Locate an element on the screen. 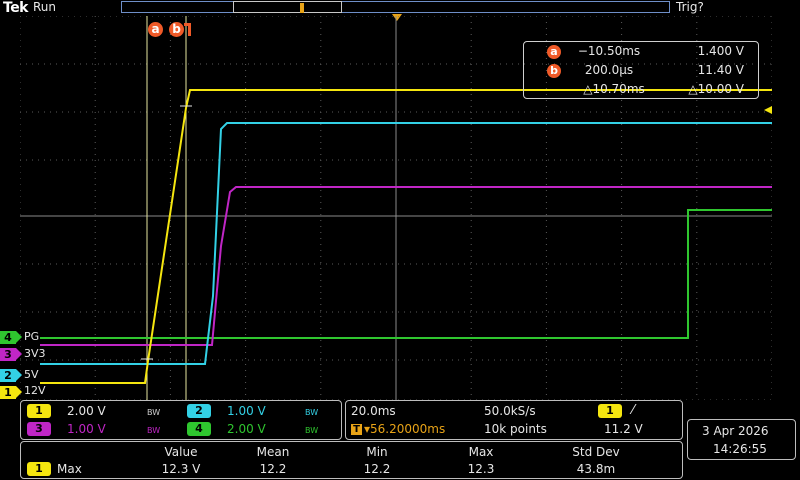 This screenshot has width=800, height=480. cursor-delta-time: △10.70ms is located at coordinates (614, 89).